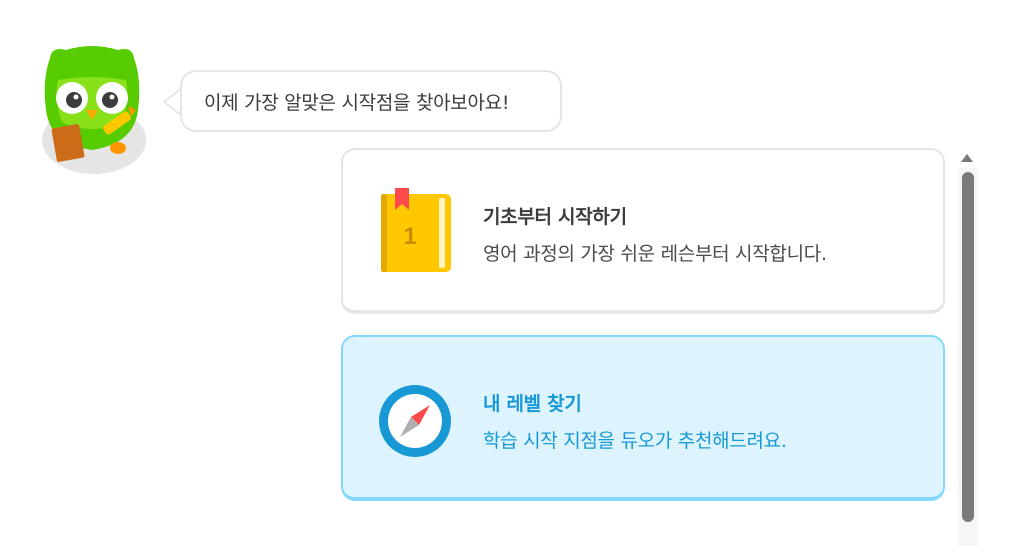 This screenshot has width=1033, height=546. Describe the element at coordinates (968, 347) in the screenshot. I see `scrollbar-thumb` at that location.